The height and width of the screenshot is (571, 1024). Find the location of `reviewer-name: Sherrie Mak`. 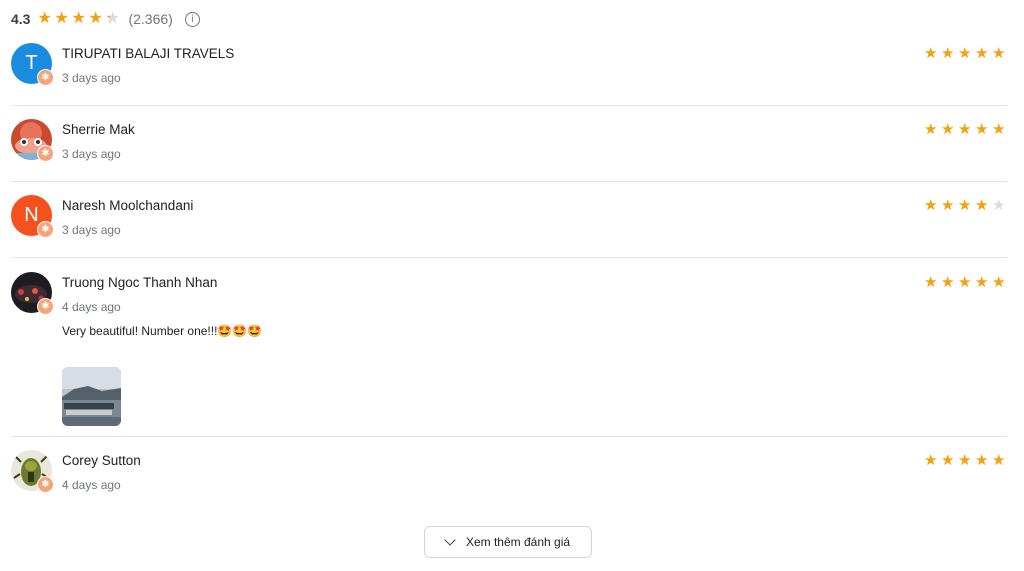

reviewer-name: Sherrie Mak is located at coordinates (98, 129).